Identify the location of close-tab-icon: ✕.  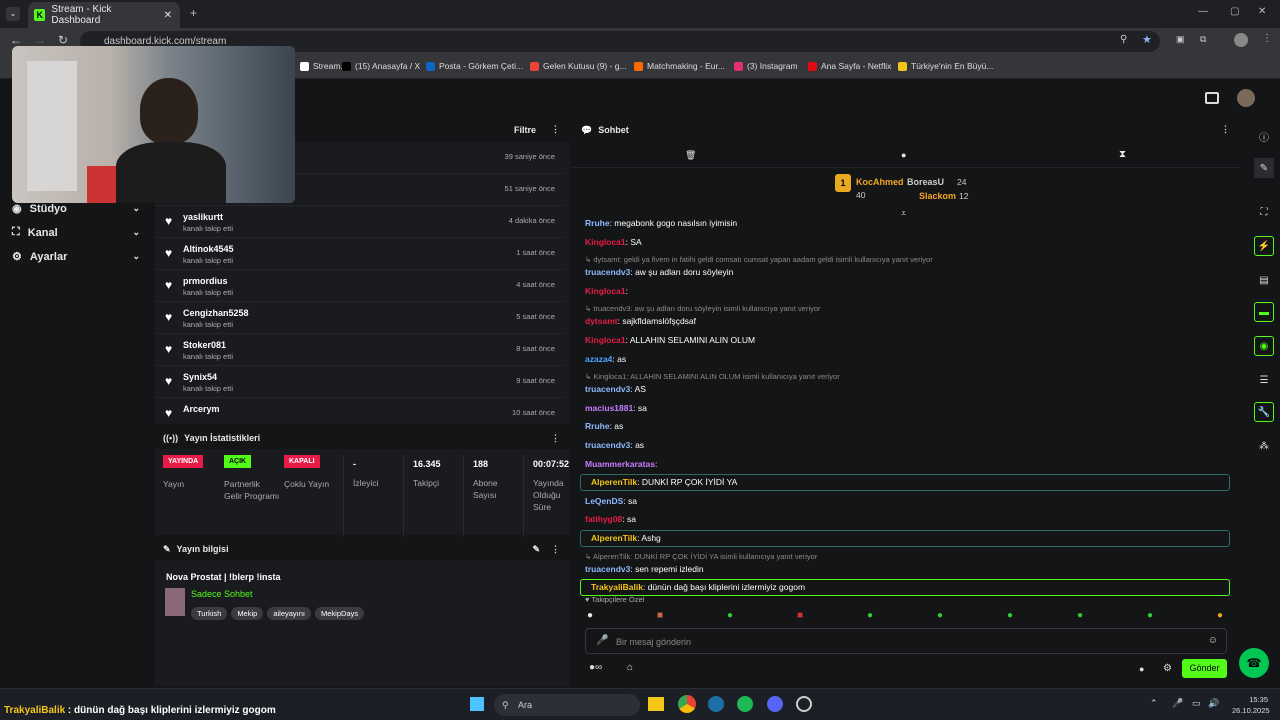
(168, 15).